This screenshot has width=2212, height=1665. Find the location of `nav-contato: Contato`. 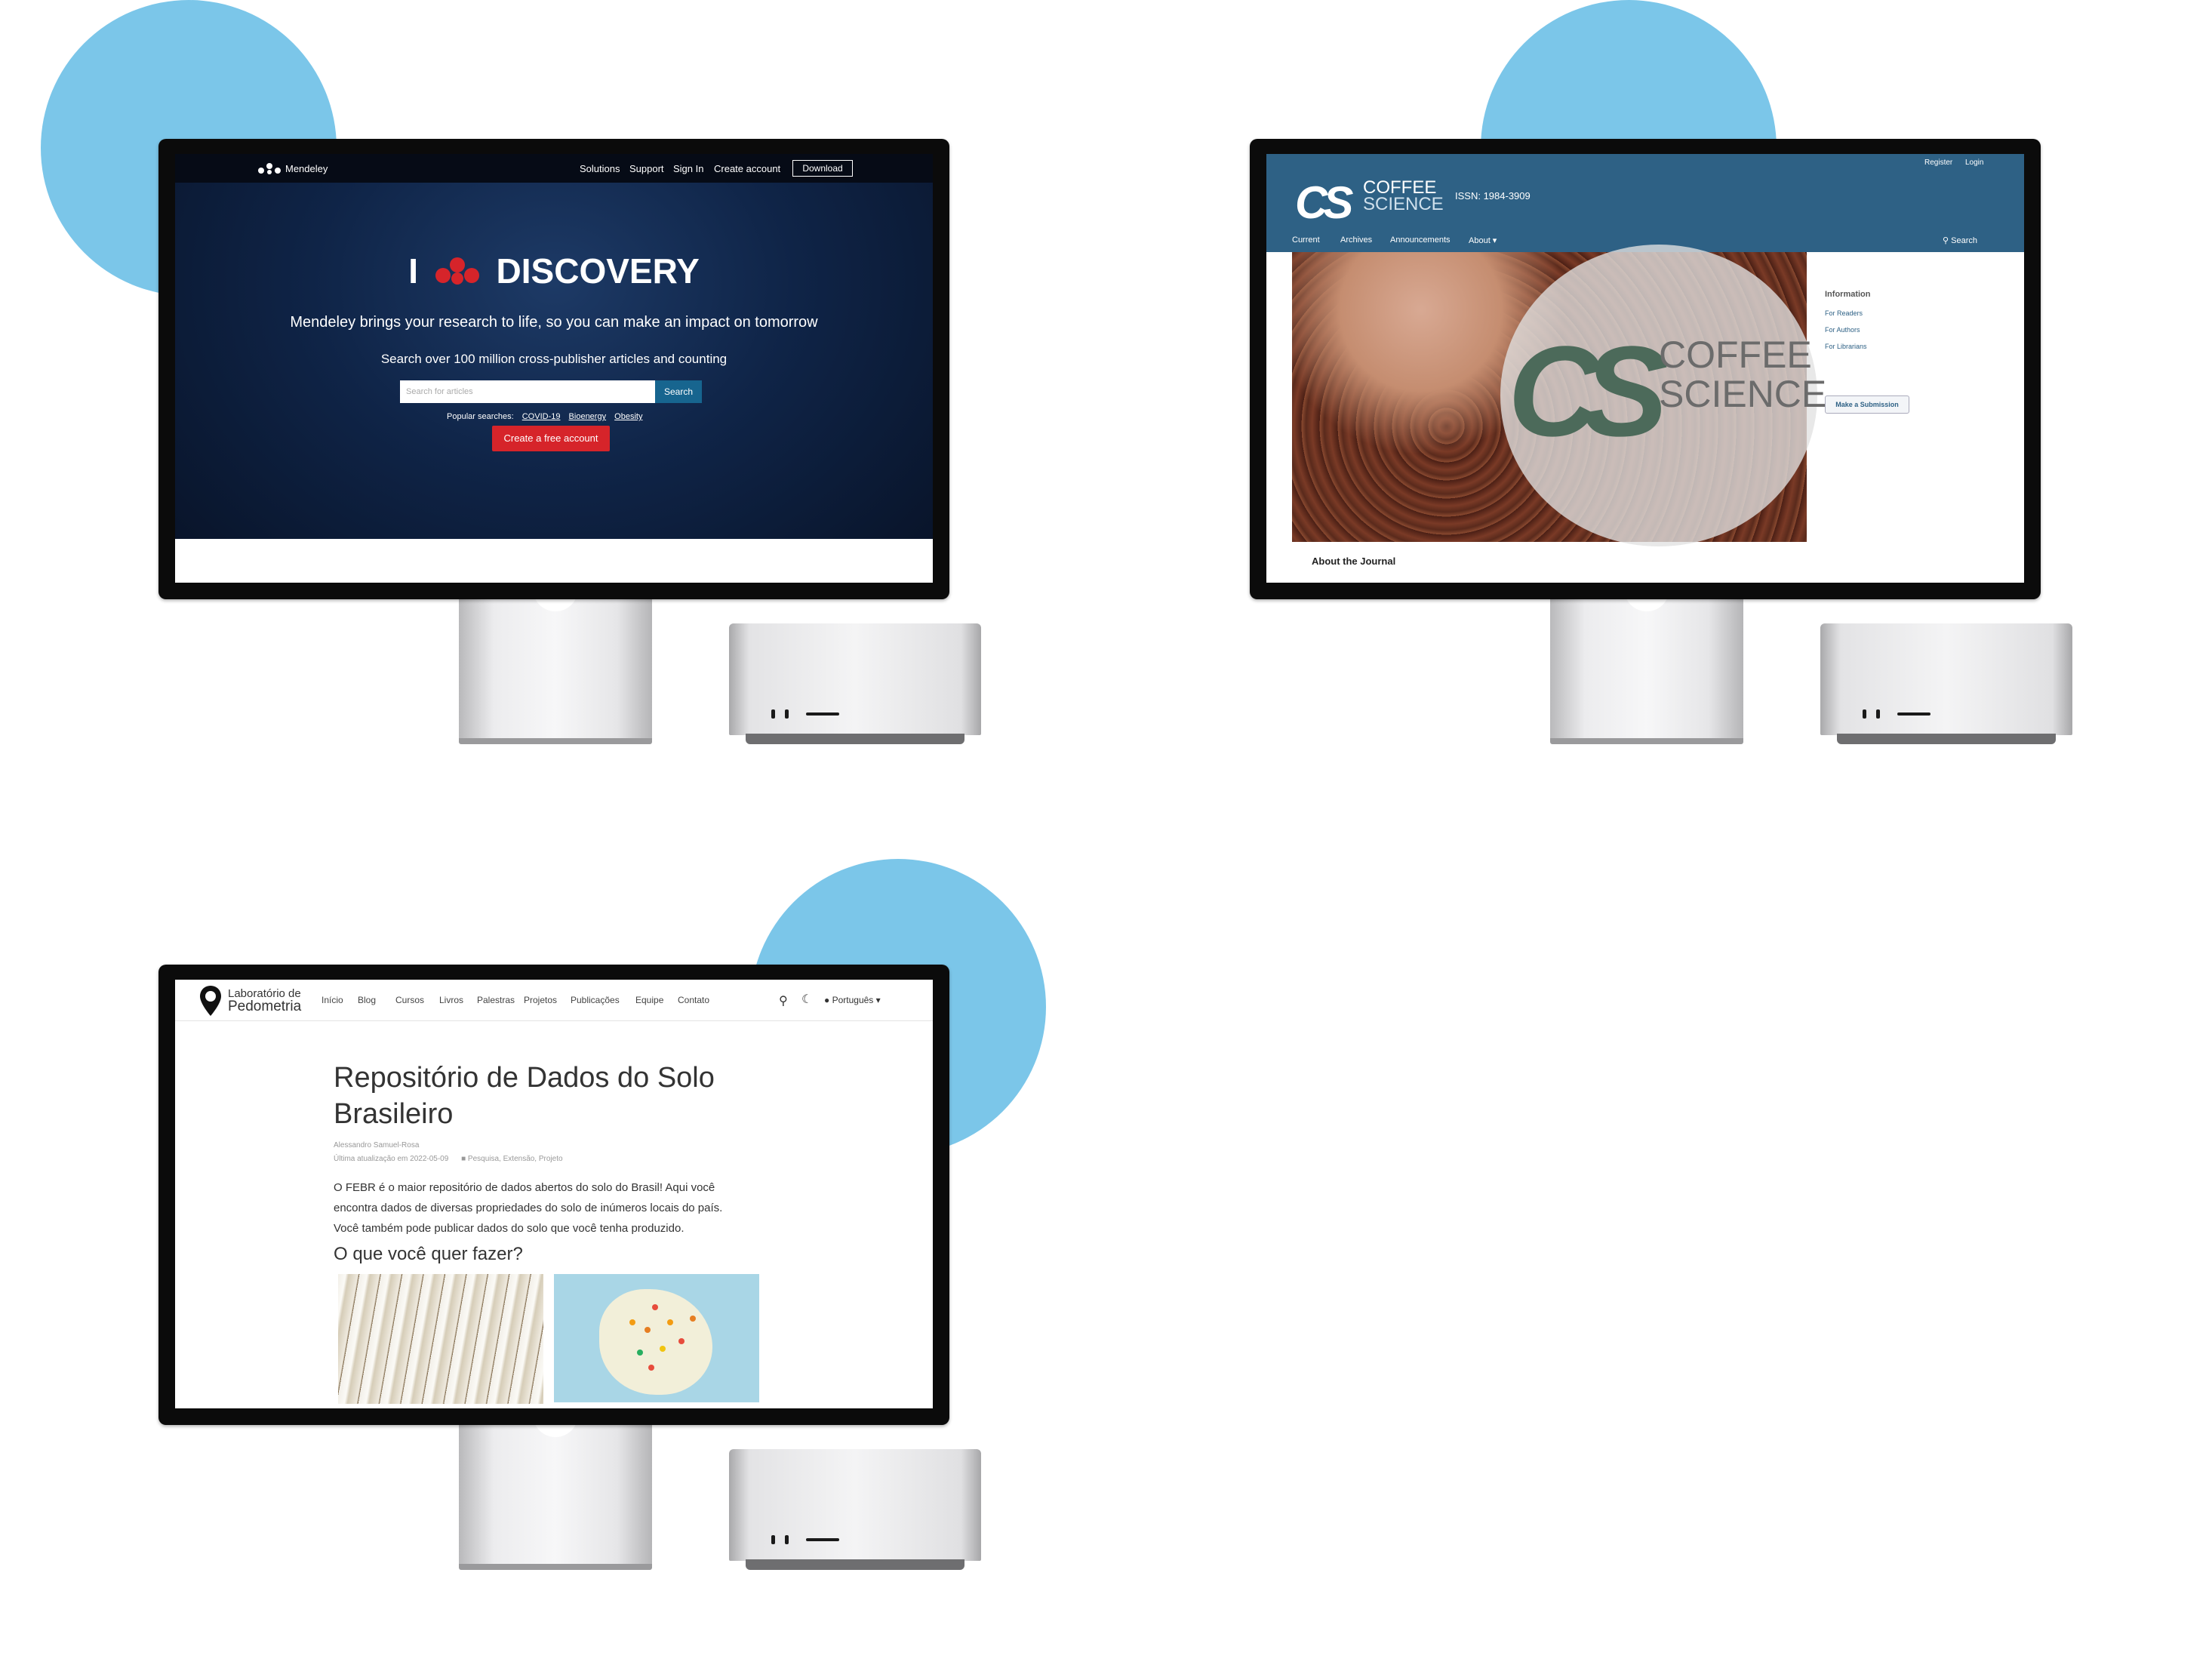

nav-contato: Contato is located at coordinates (693, 1000).